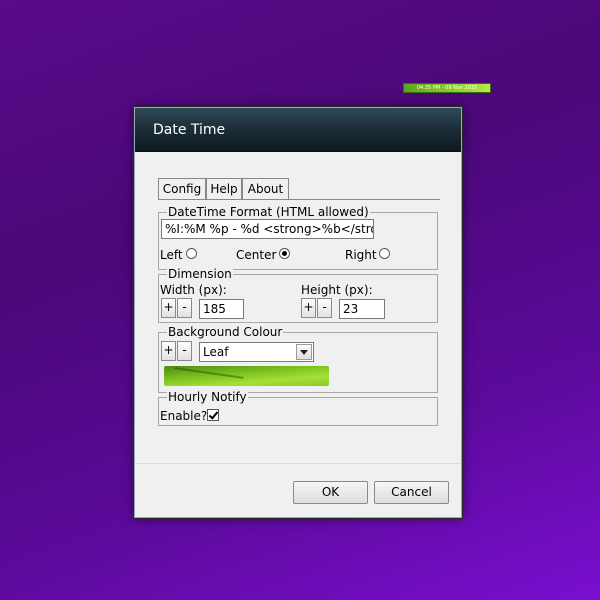 This screenshot has width=600, height=600. What do you see at coordinates (221, 309) in the screenshot?
I see `width-input: 185` at bounding box center [221, 309].